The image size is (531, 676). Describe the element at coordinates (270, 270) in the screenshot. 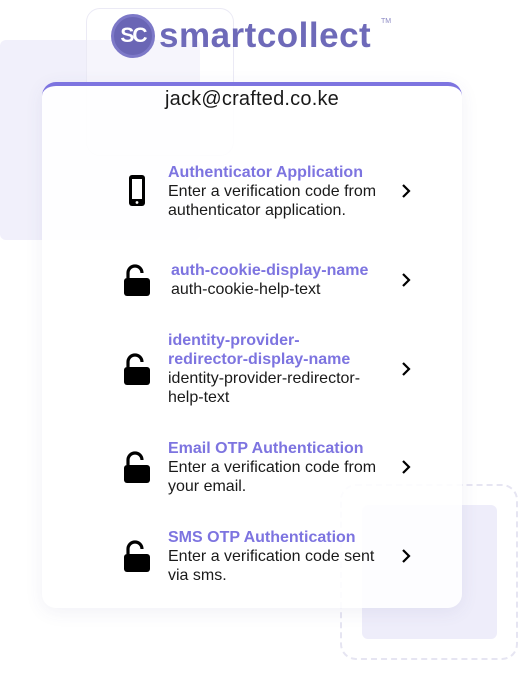

I see `option-title: auth-cookie-display-name` at that location.